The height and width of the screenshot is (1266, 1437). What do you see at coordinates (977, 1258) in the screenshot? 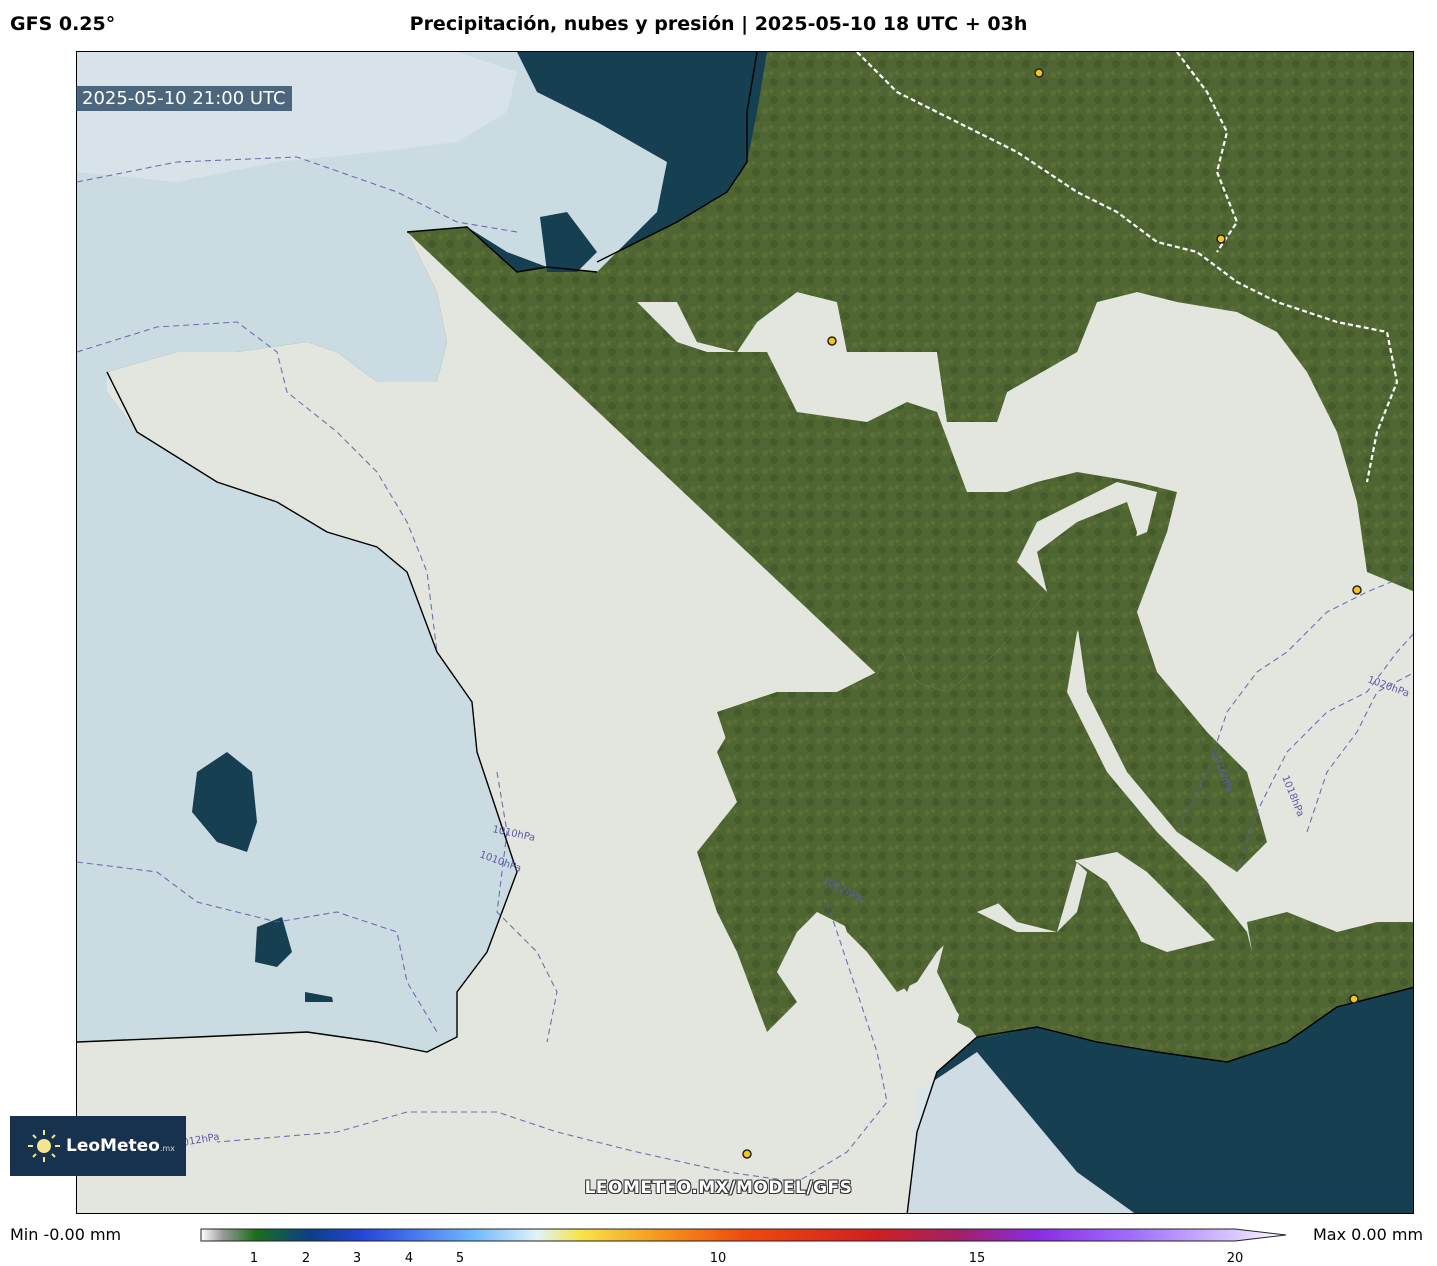
I see `colorbar-tick: 15` at bounding box center [977, 1258].